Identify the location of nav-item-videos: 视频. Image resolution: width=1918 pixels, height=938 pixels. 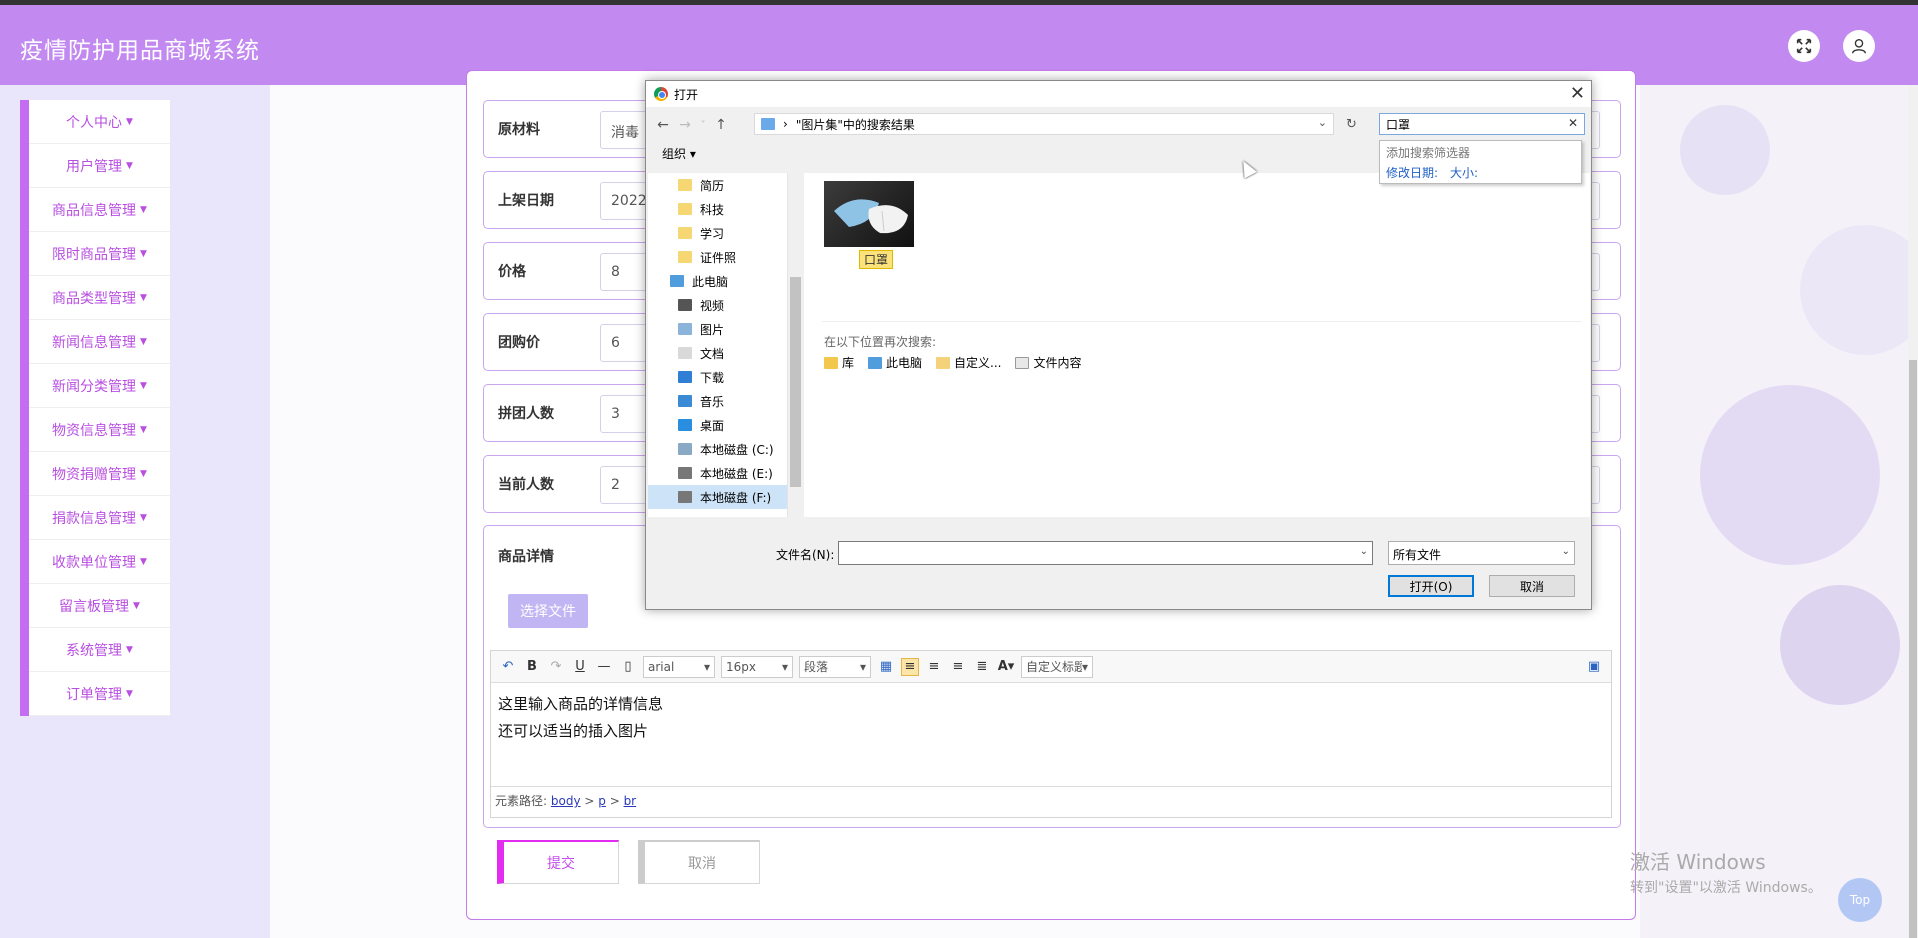
(725, 305).